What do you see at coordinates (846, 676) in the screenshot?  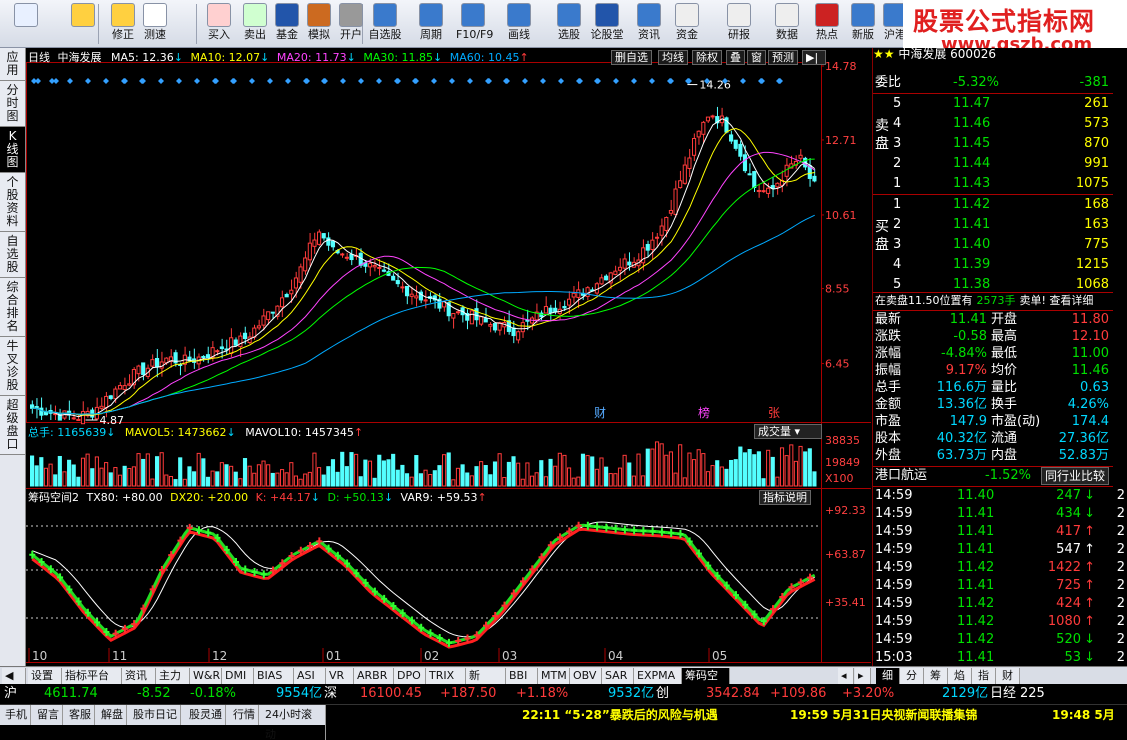 I see `tab-prev-button: ◂` at bounding box center [846, 676].